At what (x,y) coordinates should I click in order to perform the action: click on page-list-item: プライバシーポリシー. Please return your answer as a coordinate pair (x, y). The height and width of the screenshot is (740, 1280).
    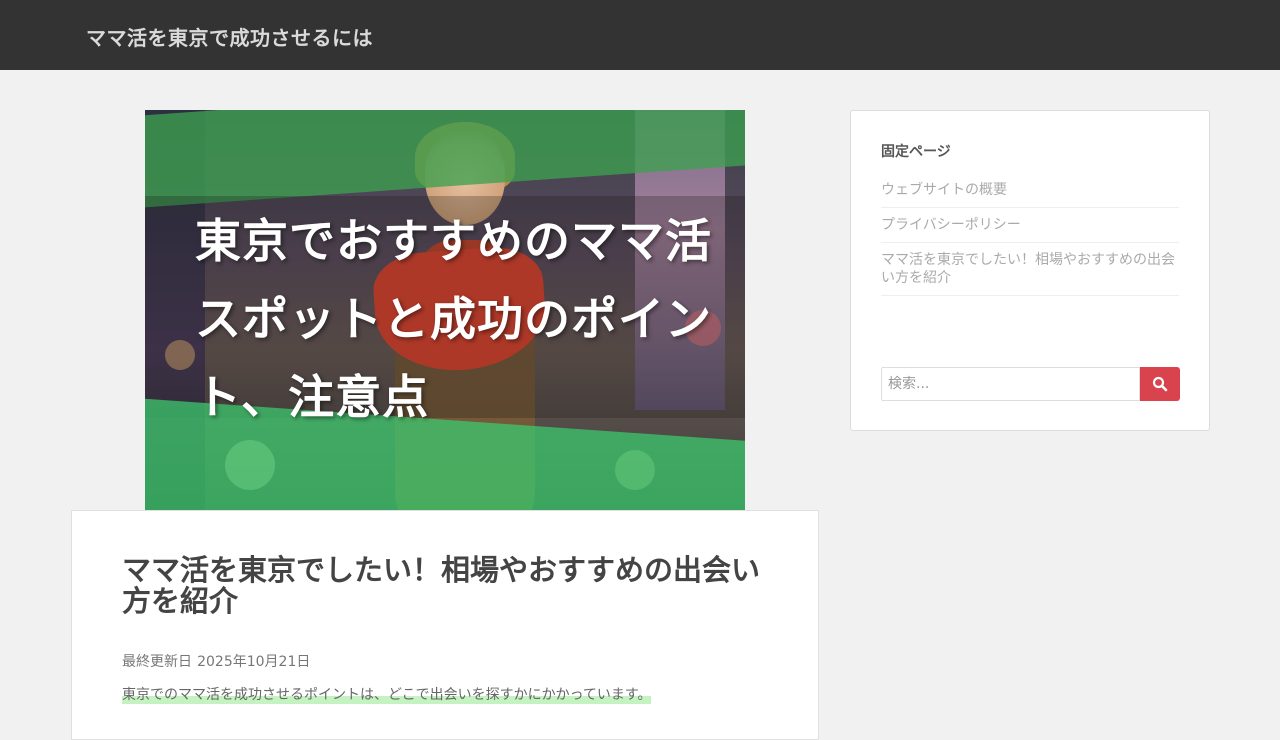
    Looking at the image, I should click on (1030, 225).